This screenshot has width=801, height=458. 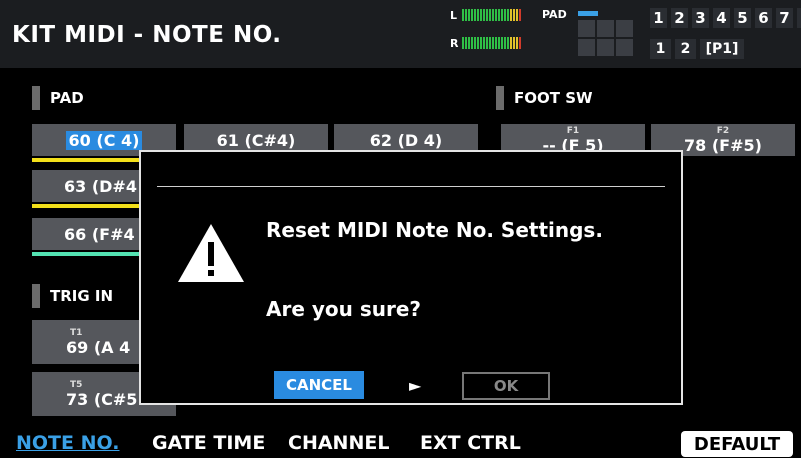 I want to click on section-trig-in: TRIG IN, so click(x=72, y=296).